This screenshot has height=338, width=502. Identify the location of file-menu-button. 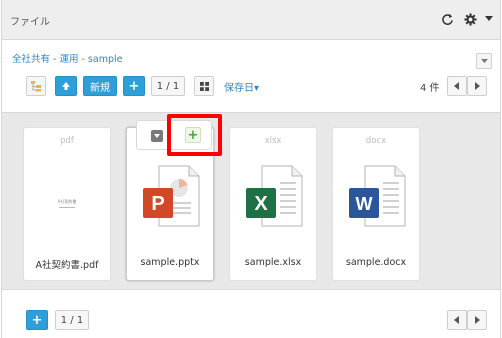
(157, 136).